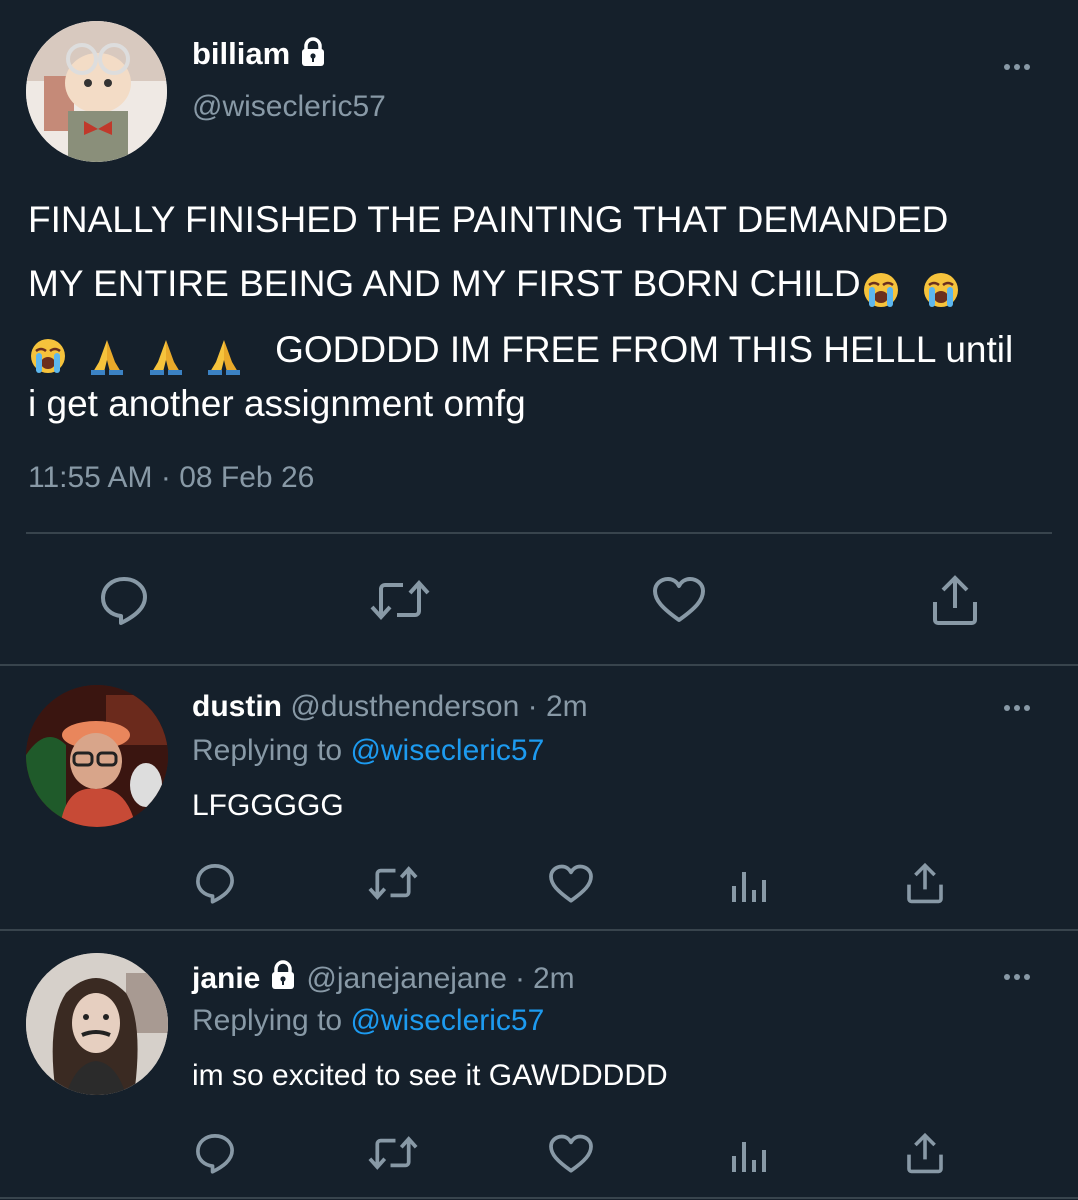 This screenshot has height=1200, width=1078. I want to click on reply-header: janie @janejanejane · 2m, so click(383, 979).